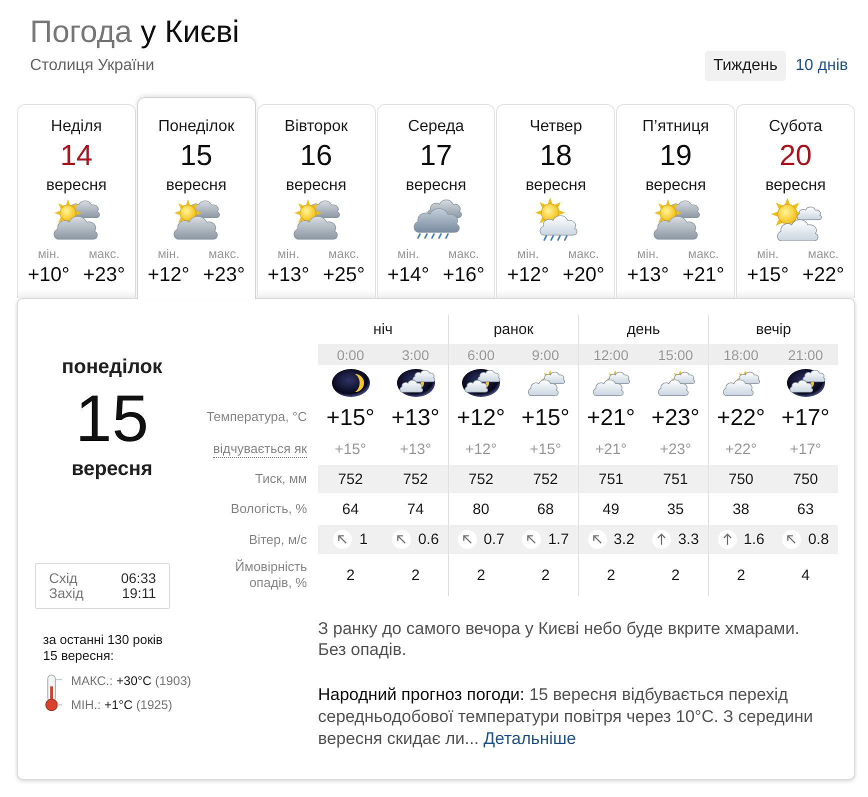 The width and height of the screenshot is (868, 797). I want to click on hour-cell: 3:00, so click(415, 354).